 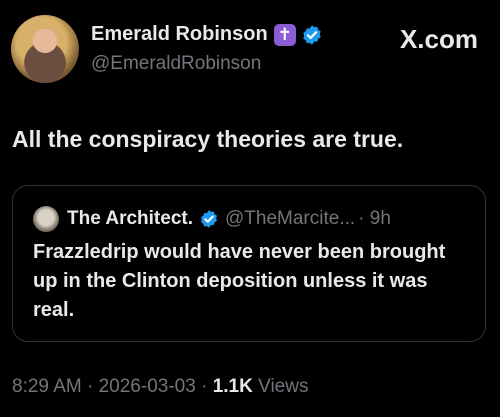 What do you see at coordinates (208, 139) in the screenshot?
I see `tweet-text: All the conspiracy theories are true.` at bounding box center [208, 139].